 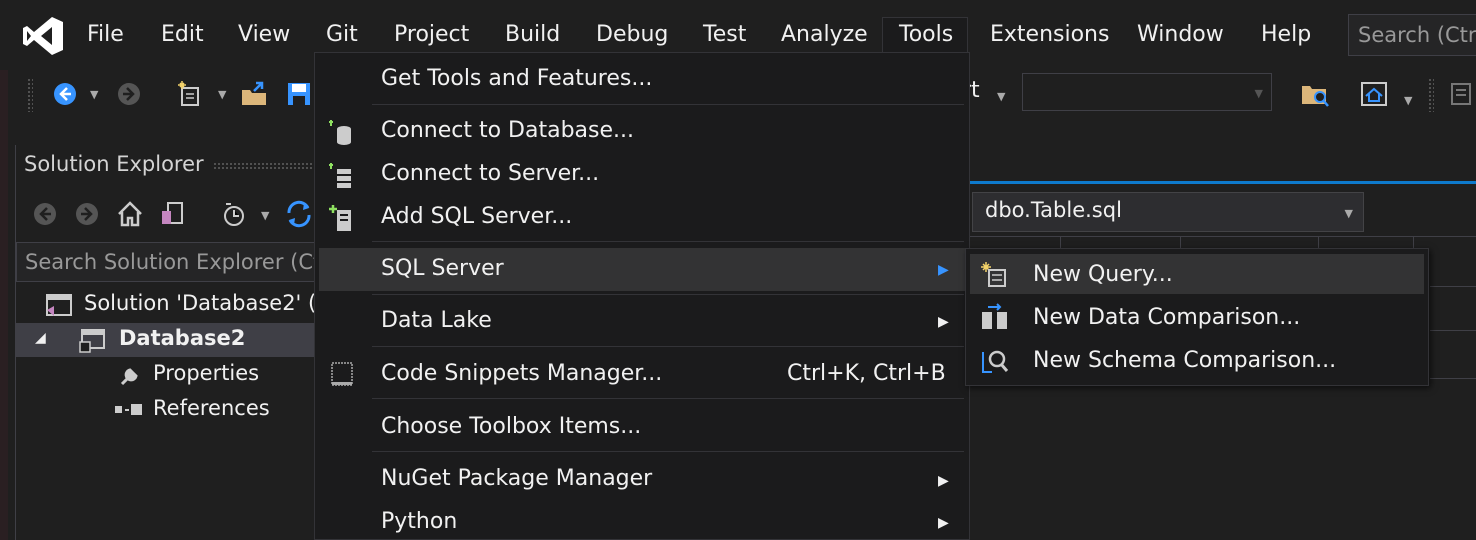 What do you see at coordinates (342, 35) in the screenshot?
I see `menu-git: Git` at bounding box center [342, 35].